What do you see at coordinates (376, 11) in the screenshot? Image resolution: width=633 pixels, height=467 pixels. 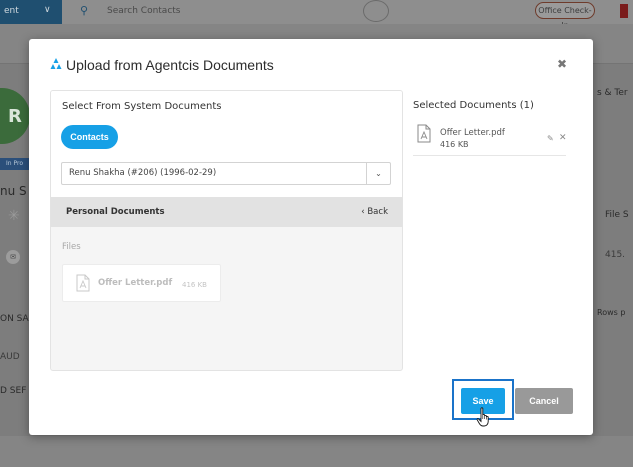 I see `avatar` at bounding box center [376, 11].